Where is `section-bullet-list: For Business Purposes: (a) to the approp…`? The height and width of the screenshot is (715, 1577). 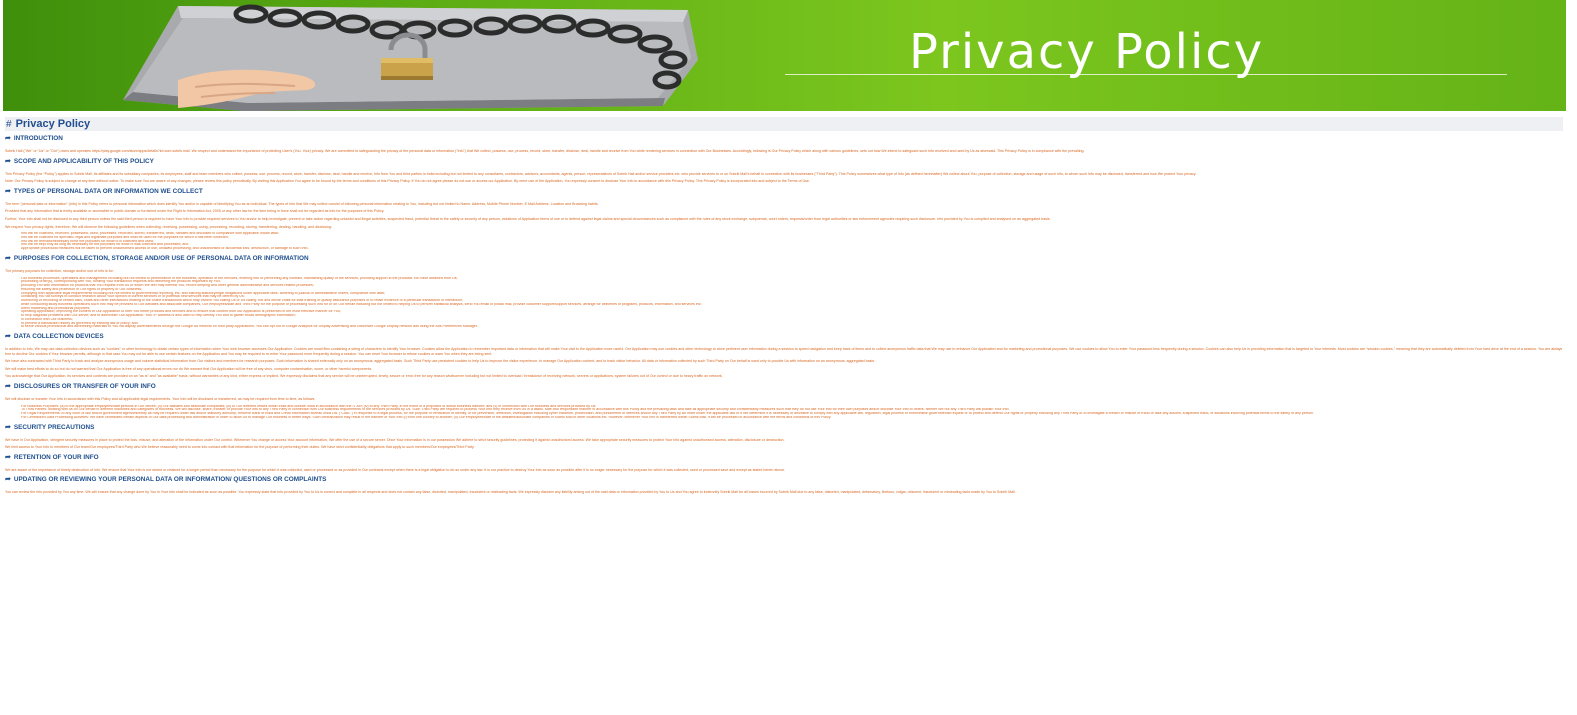 section-bullet-list: For Business Purposes: (a) to the approp… is located at coordinates (784, 412).